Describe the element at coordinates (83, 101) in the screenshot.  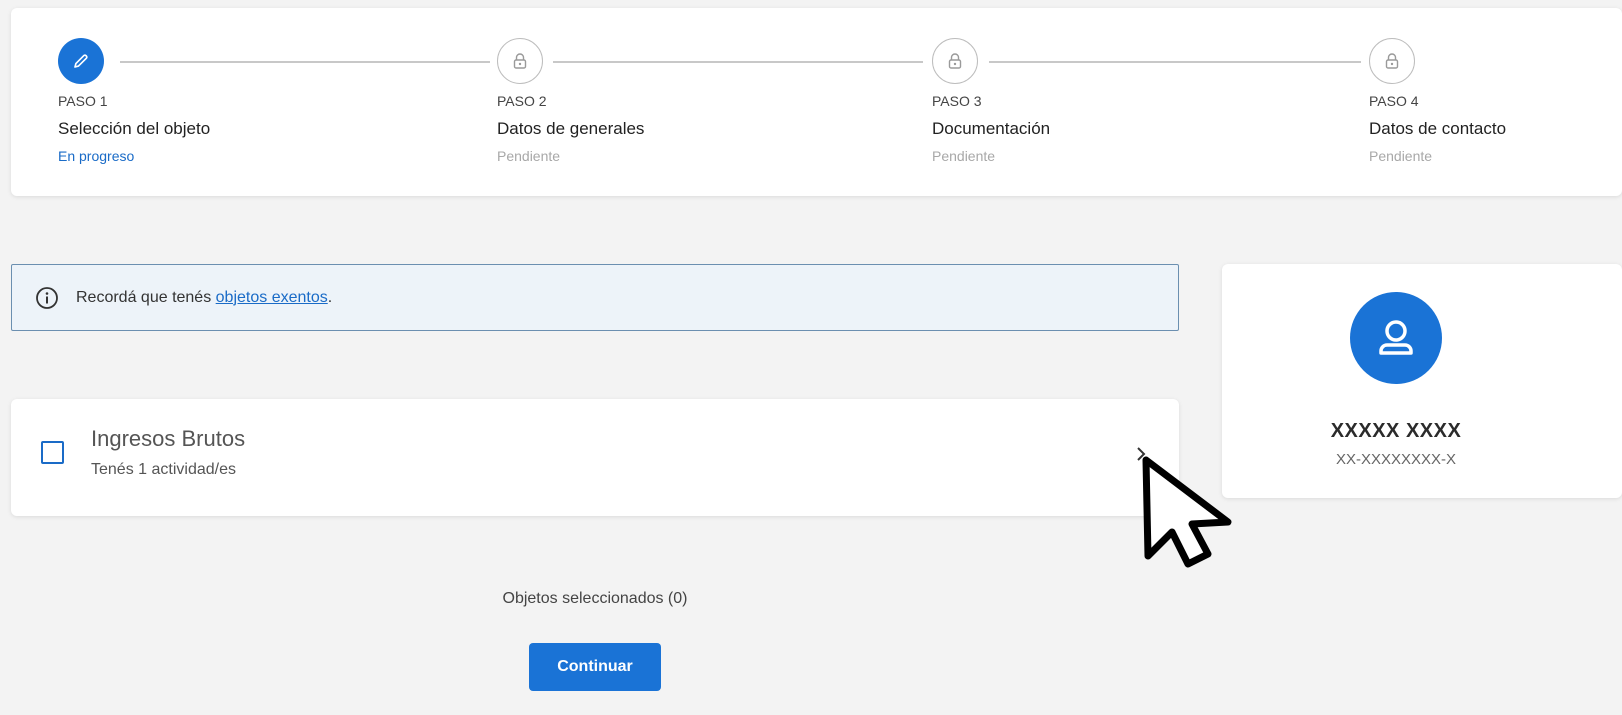
I see `step-number: PASO 1` at that location.